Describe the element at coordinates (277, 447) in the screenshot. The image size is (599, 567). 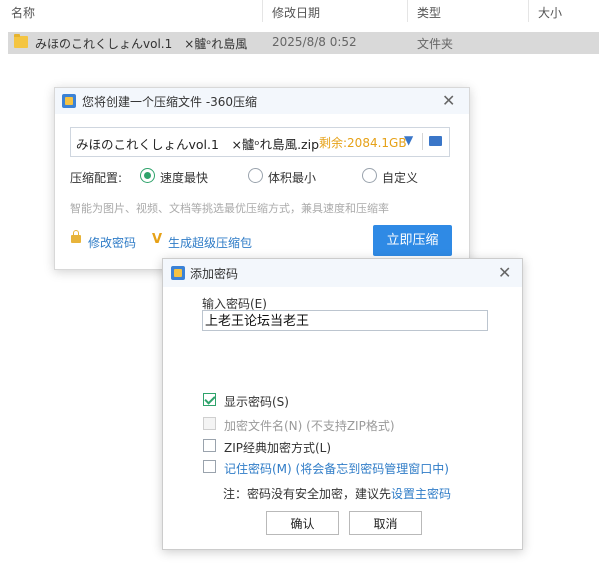
I see `zip-classic-encryption-label: ZIP经典加密方式(L)` at that location.